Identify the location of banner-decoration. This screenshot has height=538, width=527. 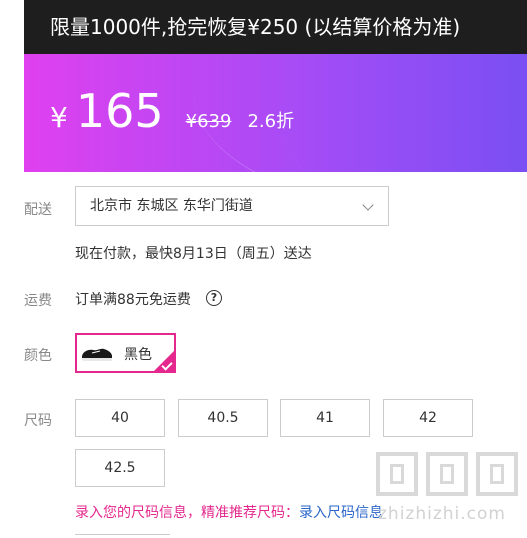
(405, 113).